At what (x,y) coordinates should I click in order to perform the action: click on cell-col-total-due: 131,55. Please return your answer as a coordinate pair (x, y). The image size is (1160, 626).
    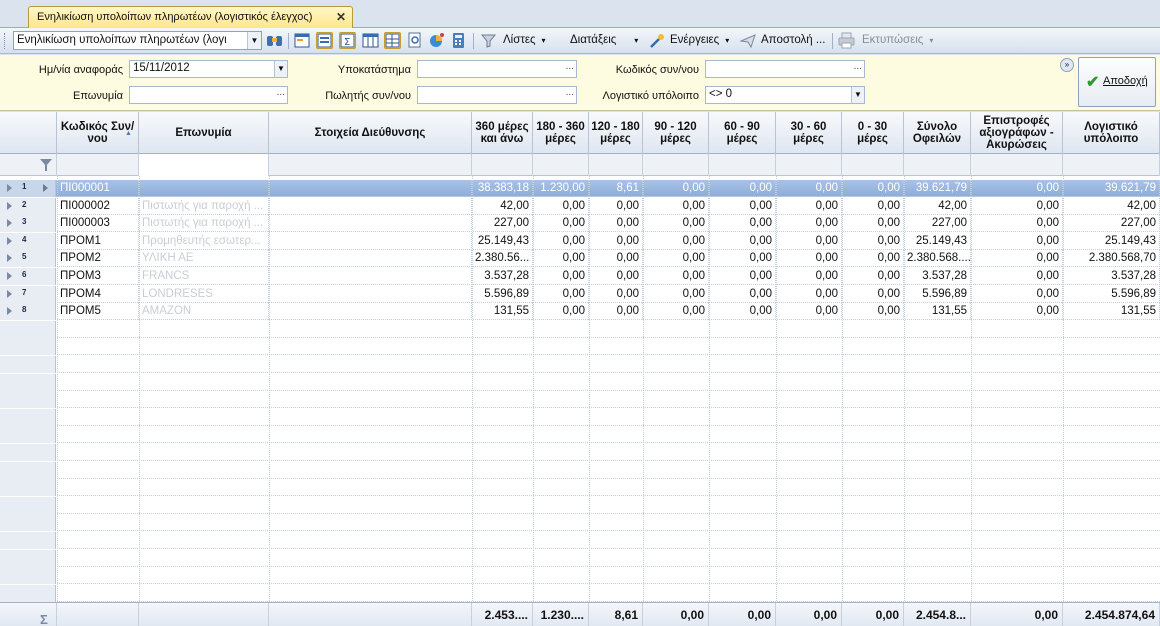
    Looking at the image, I should click on (937, 312).